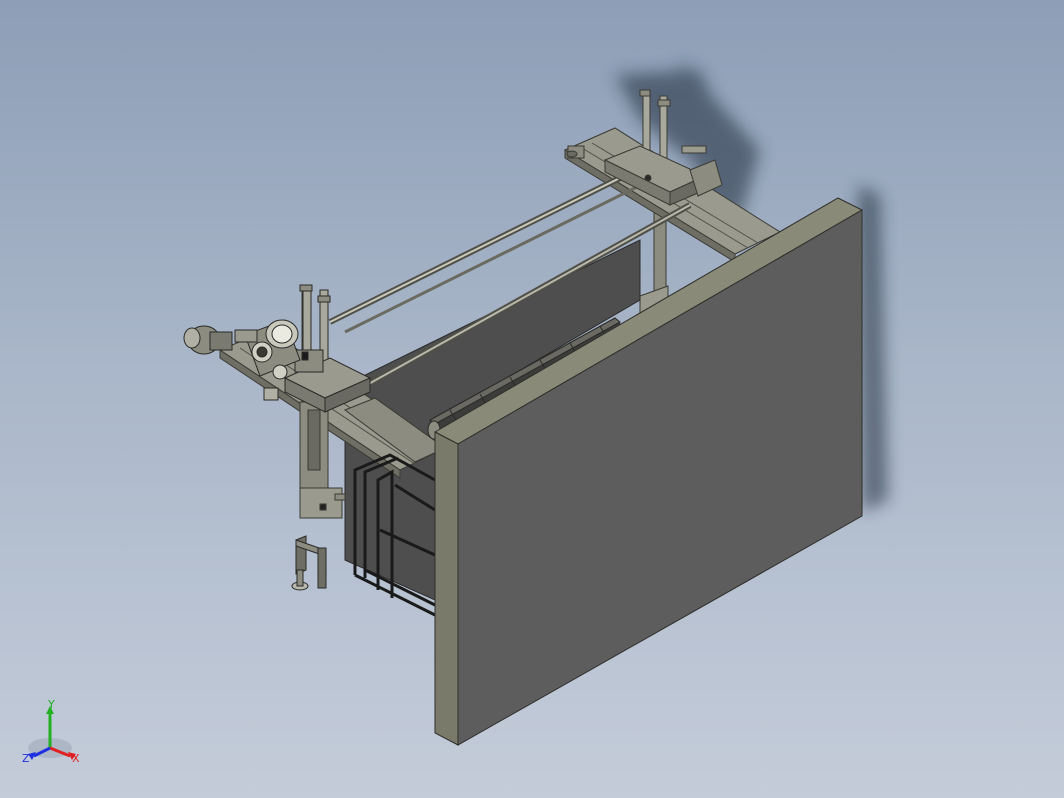 The height and width of the screenshot is (798, 1064). I want to click on coordinate-triad: Y X Z, so click(55, 735).